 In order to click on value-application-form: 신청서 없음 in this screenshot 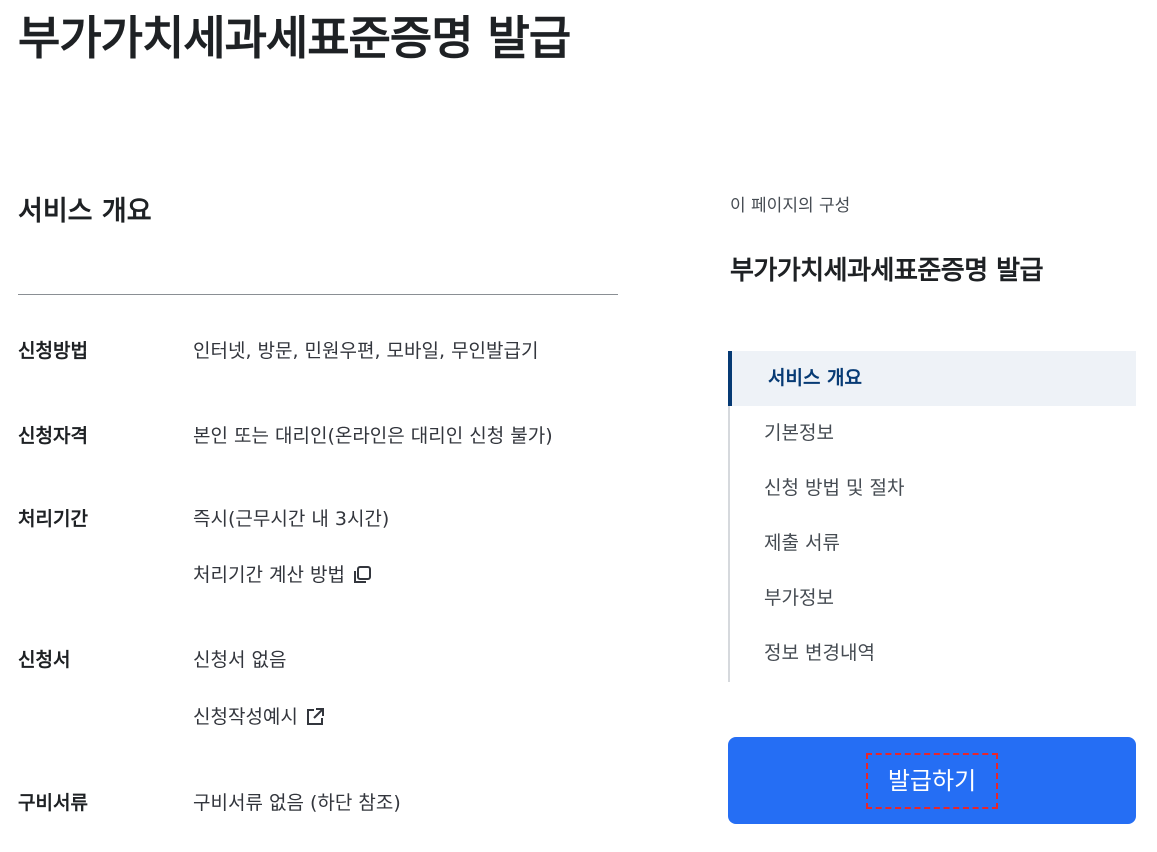, I will do `click(239, 660)`.